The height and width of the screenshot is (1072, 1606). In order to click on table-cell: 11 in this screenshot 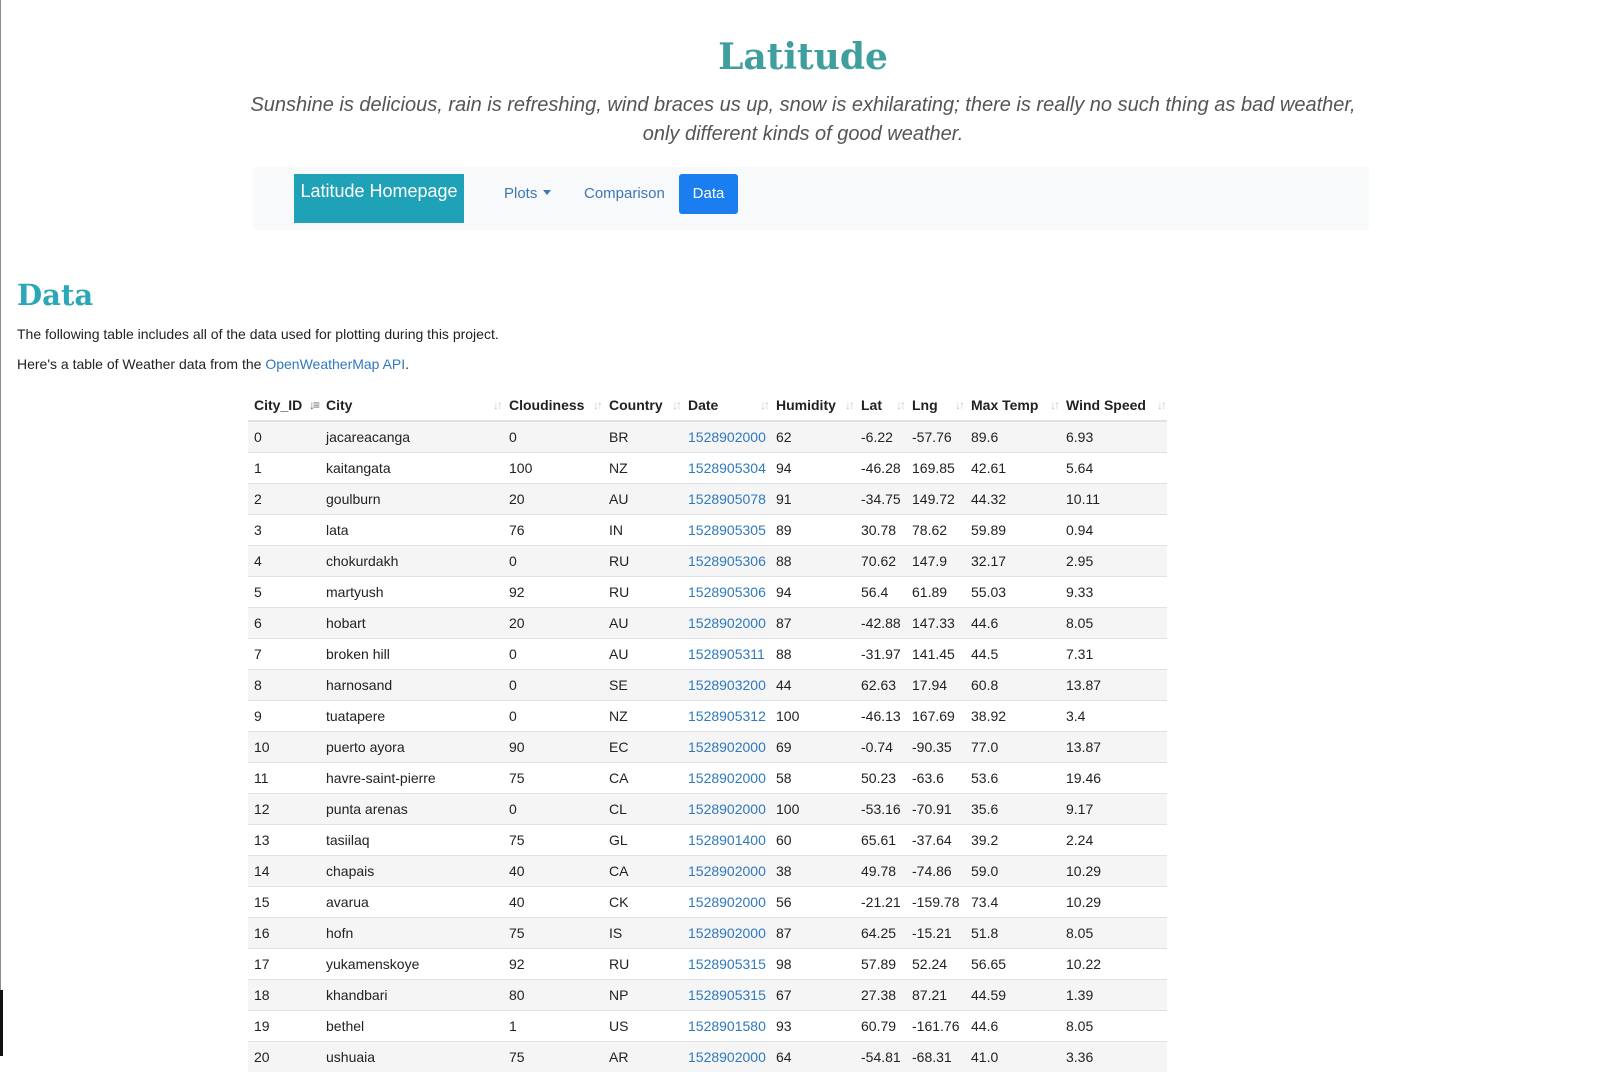, I will do `click(284, 778)`.